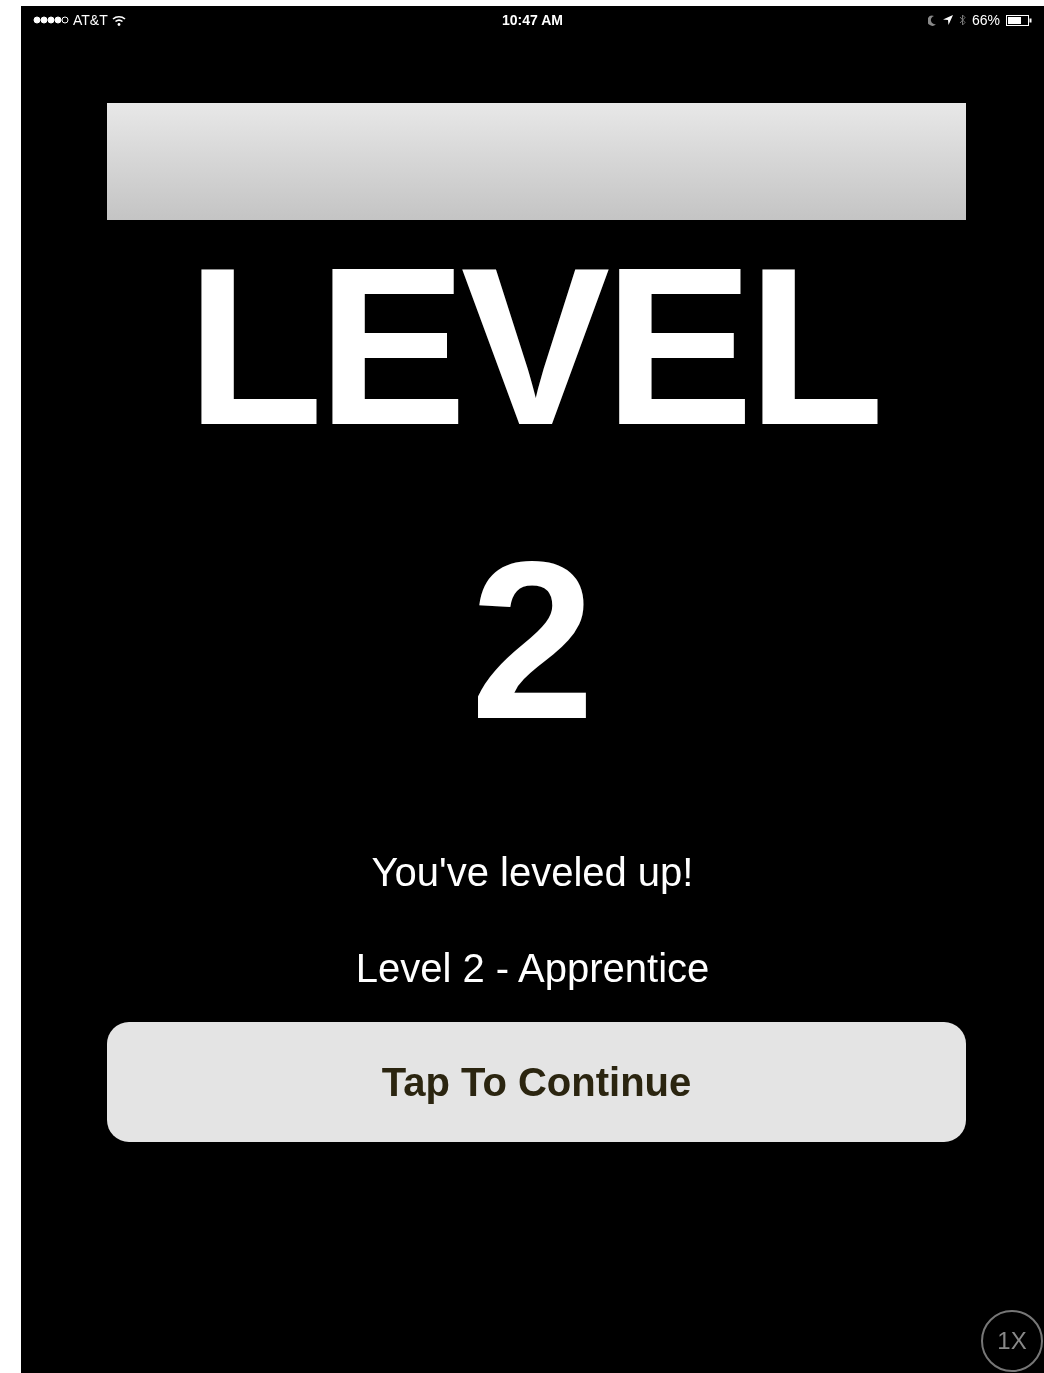  Describe the element at coordinates (118, 20) in the screenshot. I see `wifi-icon` at that location.